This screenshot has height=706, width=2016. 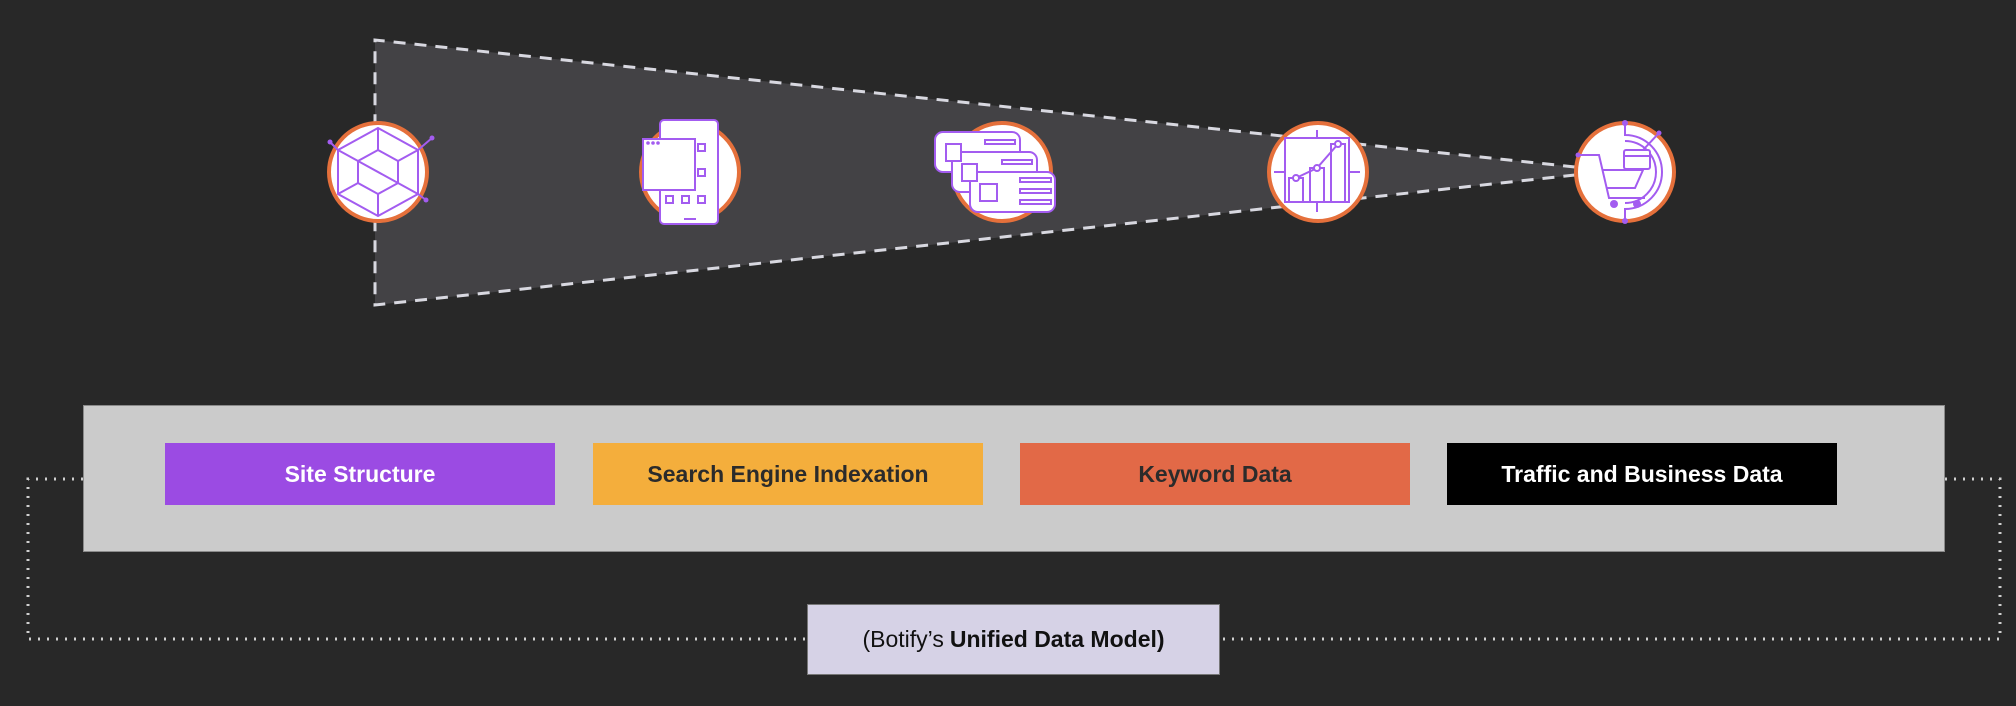 I want to click on unified-data-model-label: (Botify’s Unified Data Model), so click(x=1013, y=639).